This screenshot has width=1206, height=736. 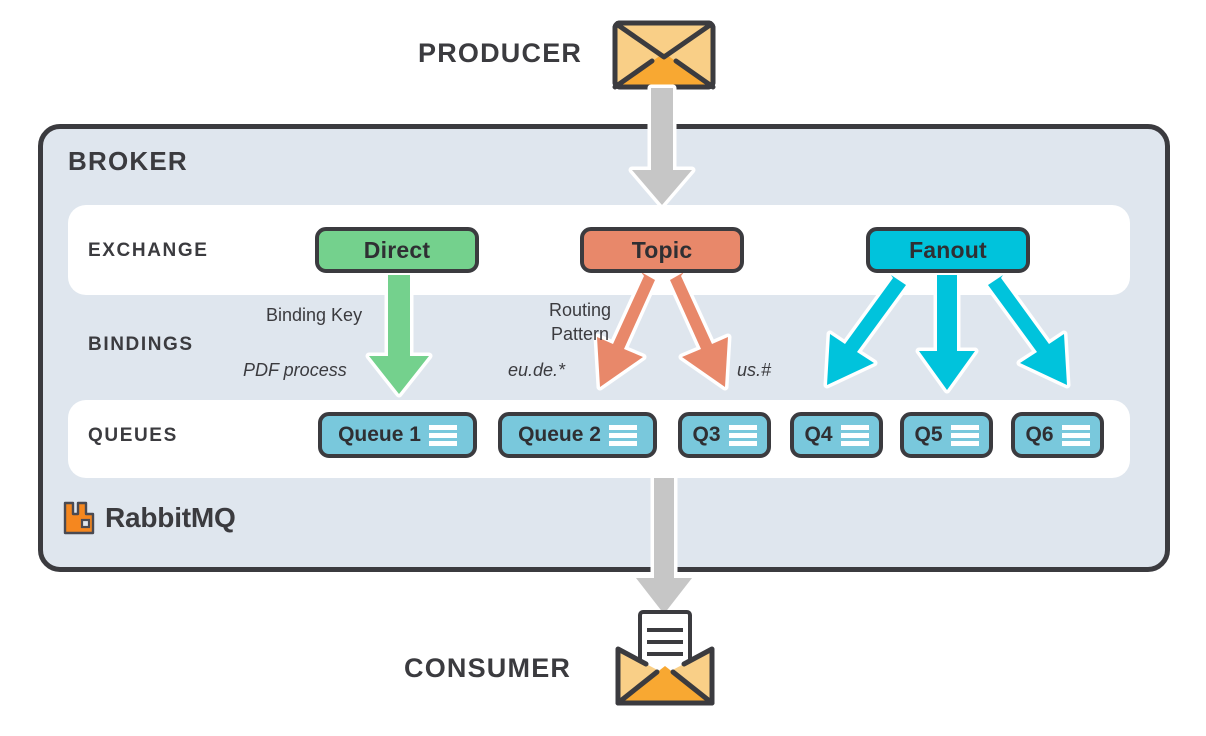 I want to click on routing-pattern-label-line1: Routing, so click(x=580, y=310).